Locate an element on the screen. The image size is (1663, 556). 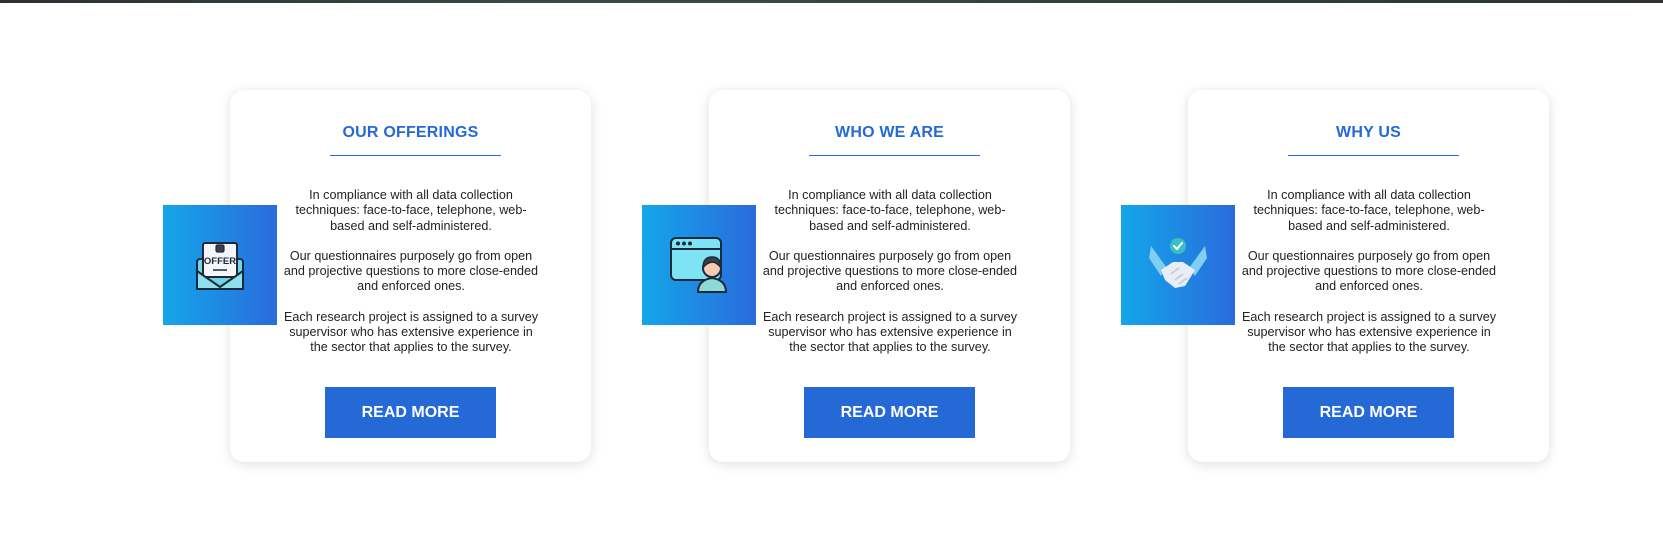
card-title: WHY US is located at coordinates (1368, 132).